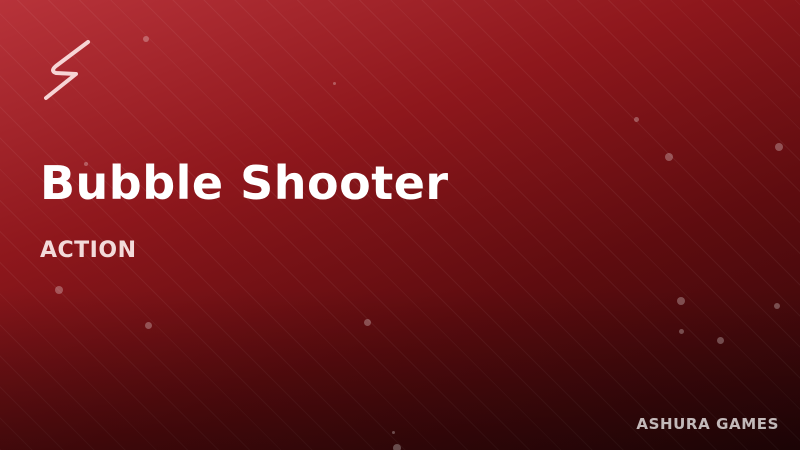  I want to click on lightning-bolt-icon, so click(67, 70).